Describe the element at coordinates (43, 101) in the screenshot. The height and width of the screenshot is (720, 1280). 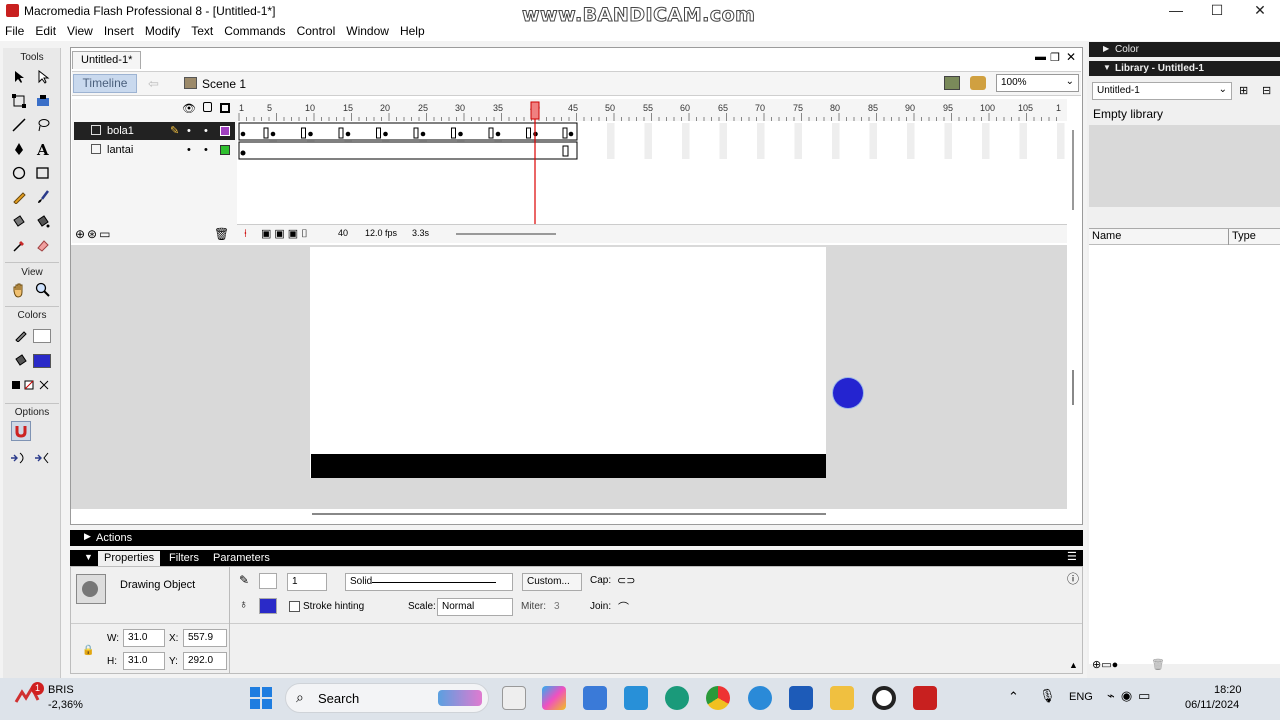
I see `fill-transform-tool-icon` at that location.